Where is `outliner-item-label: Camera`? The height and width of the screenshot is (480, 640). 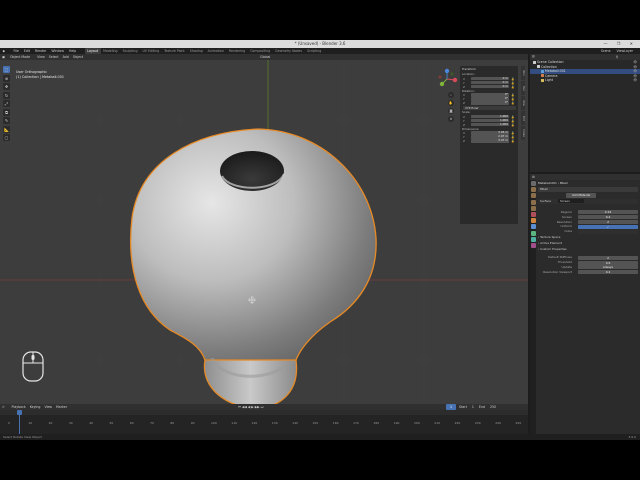
outliner-item-label: Camera is located at coordinates (551, 75).